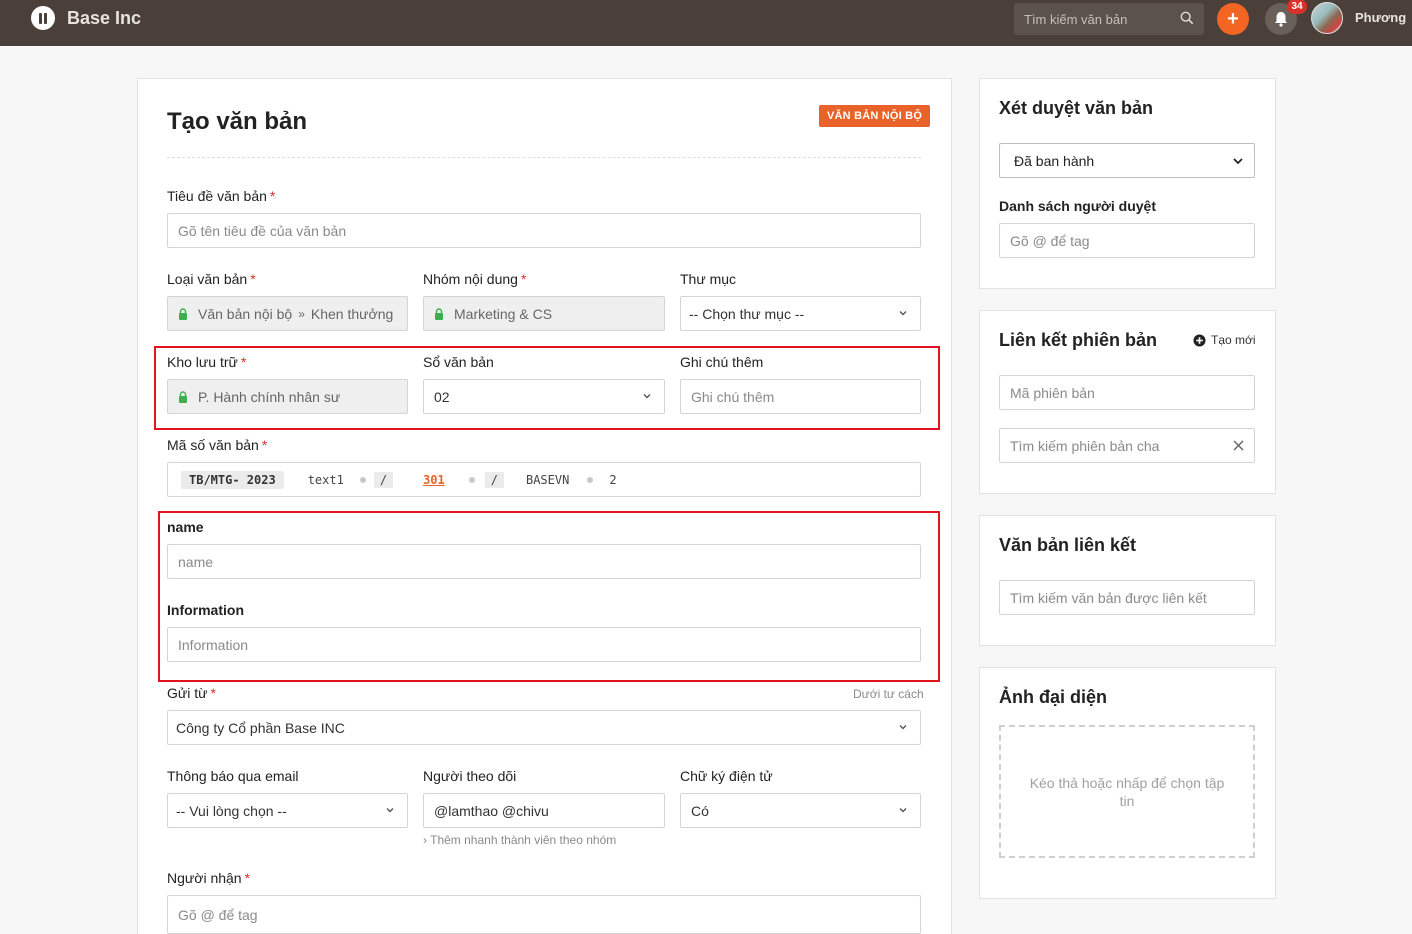 The width and height of the screenshot is (1412, 934). Describe the element at coordinates (209, 878) in the screenshot. I see `recipients-label: Người nhận *` at that location.